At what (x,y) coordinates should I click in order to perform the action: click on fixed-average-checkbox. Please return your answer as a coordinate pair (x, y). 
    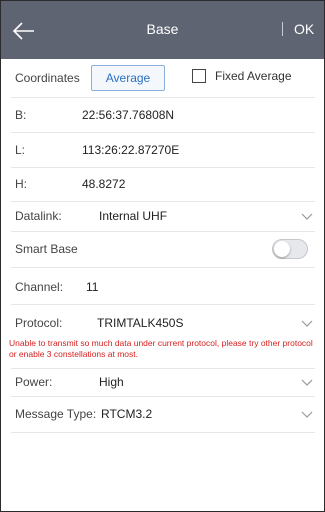
    Looking at the image, I should click on (199, 76).